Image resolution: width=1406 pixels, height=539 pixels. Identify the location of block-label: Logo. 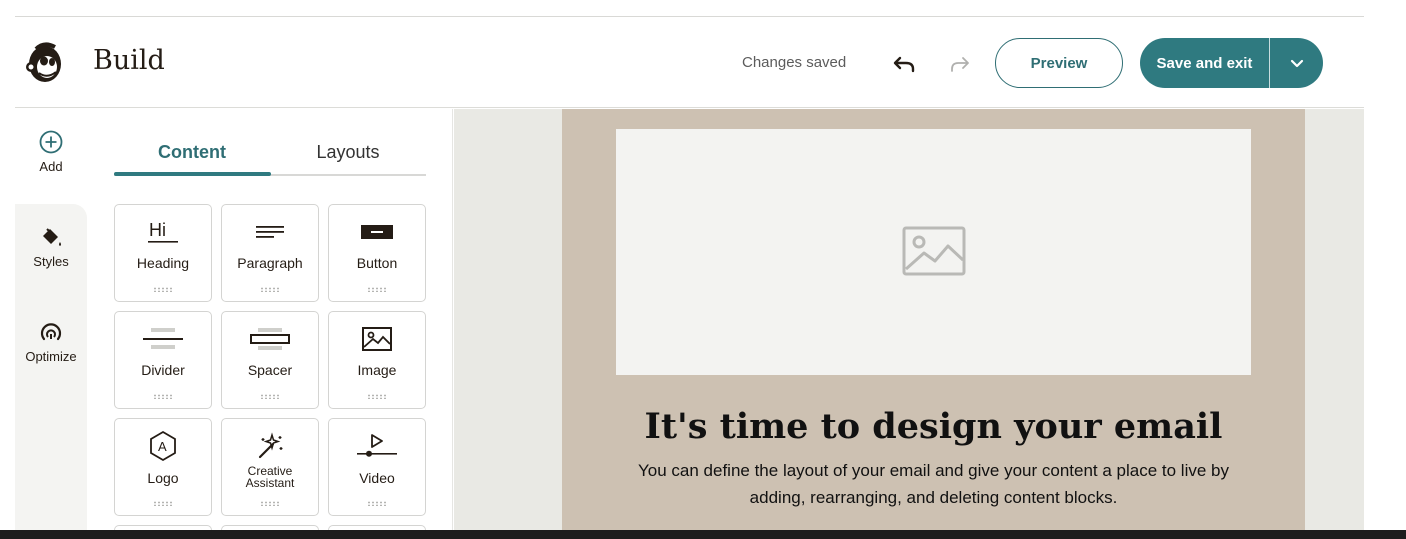
(163, 478).